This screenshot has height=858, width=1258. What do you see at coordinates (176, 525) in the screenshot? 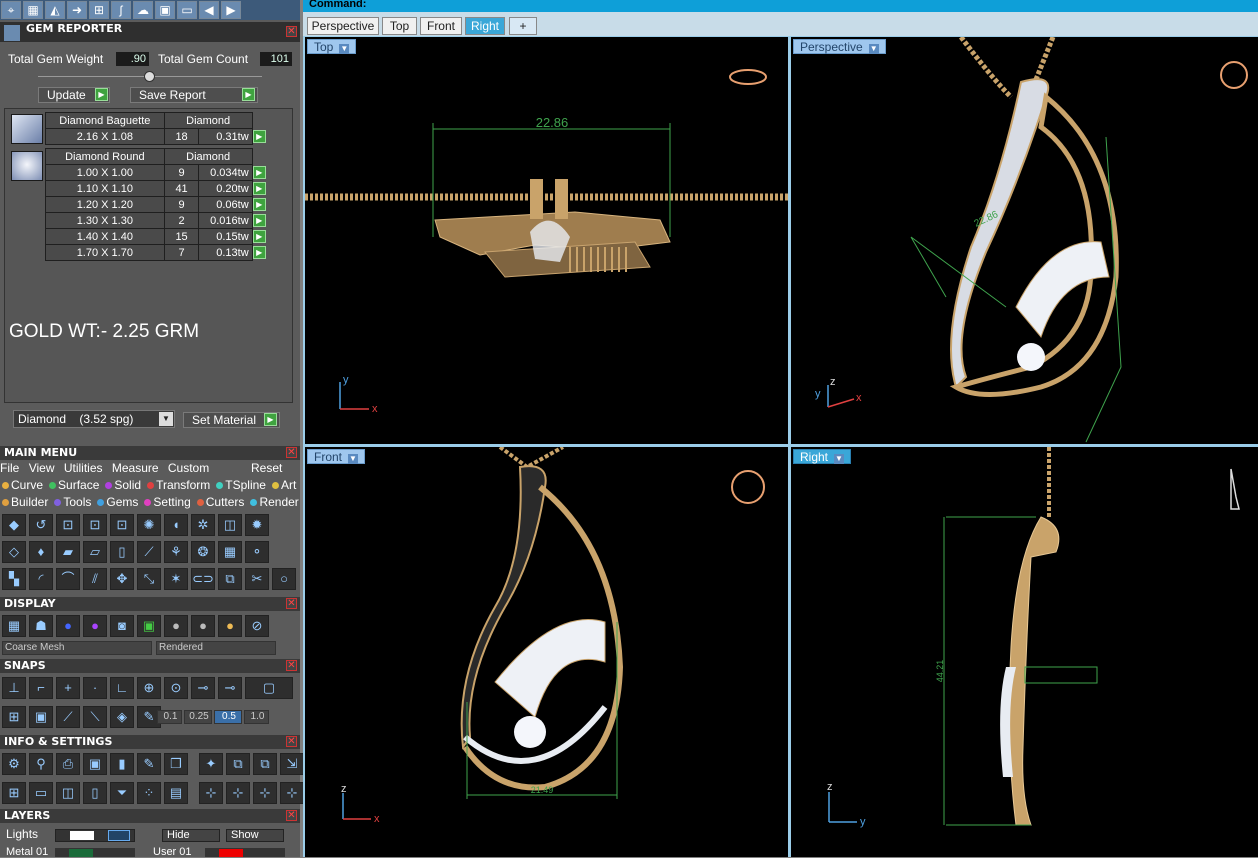
I see `pear-icon: ◖` at bounding box center [176, 525].